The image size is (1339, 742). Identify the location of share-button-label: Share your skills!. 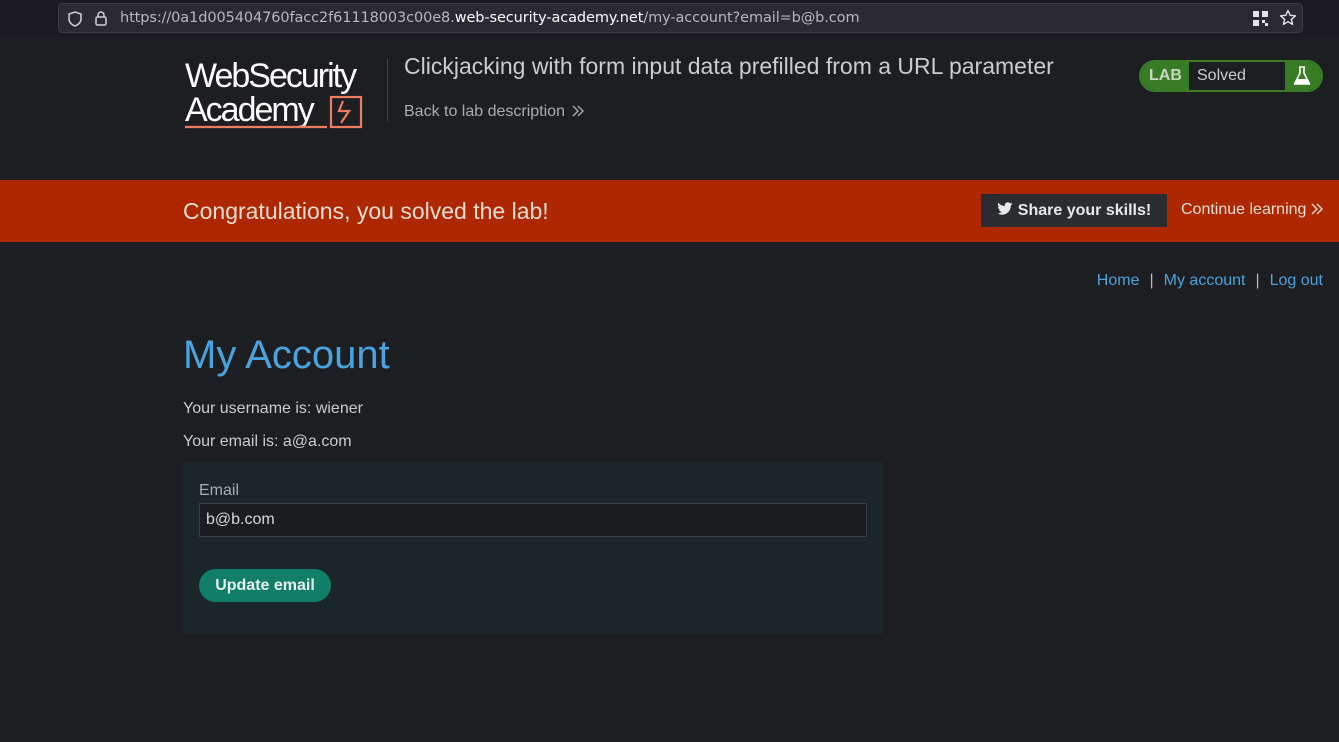
(1084, 210).